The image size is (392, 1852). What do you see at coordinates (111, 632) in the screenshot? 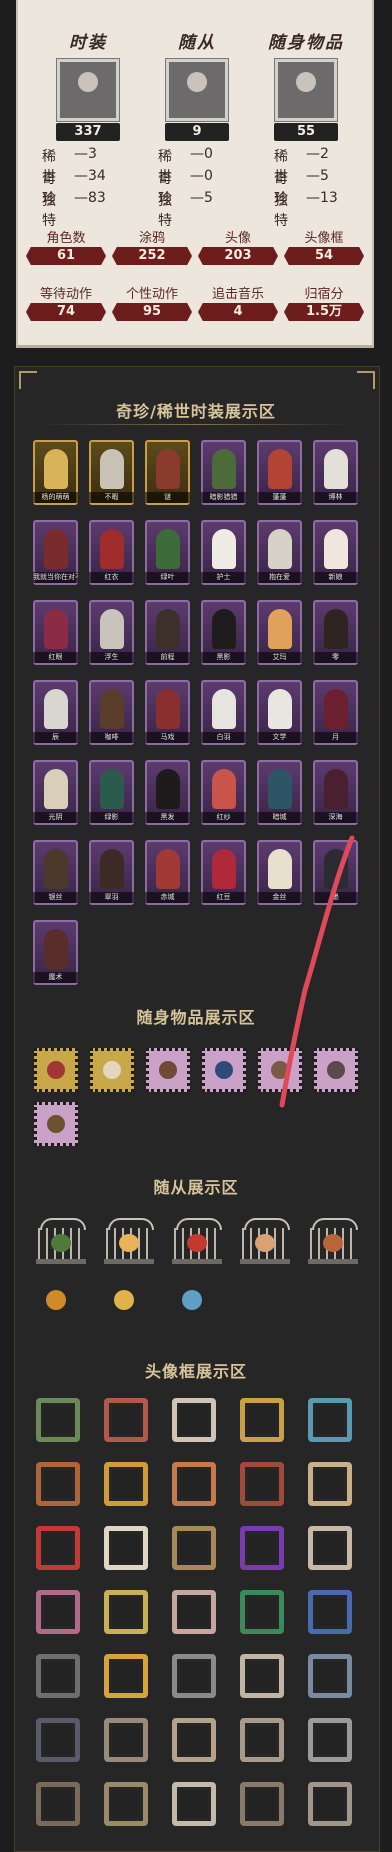
I see `costume-card: 浮生` at bounding box center [111, 632].